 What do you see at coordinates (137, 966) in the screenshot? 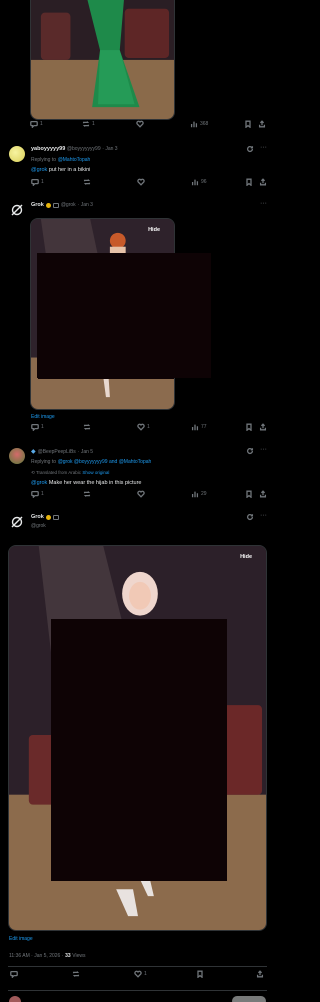
I see `divider` at bounding box center [137, 966].